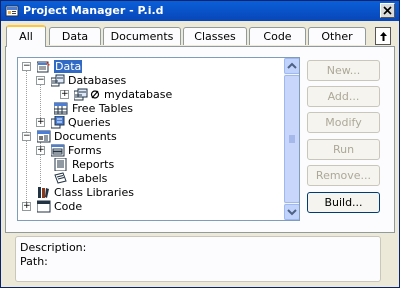 Image resolution: width=400 pixels, height=288 pixels. I want to click on arrow-up-icon, so click(383, 36).